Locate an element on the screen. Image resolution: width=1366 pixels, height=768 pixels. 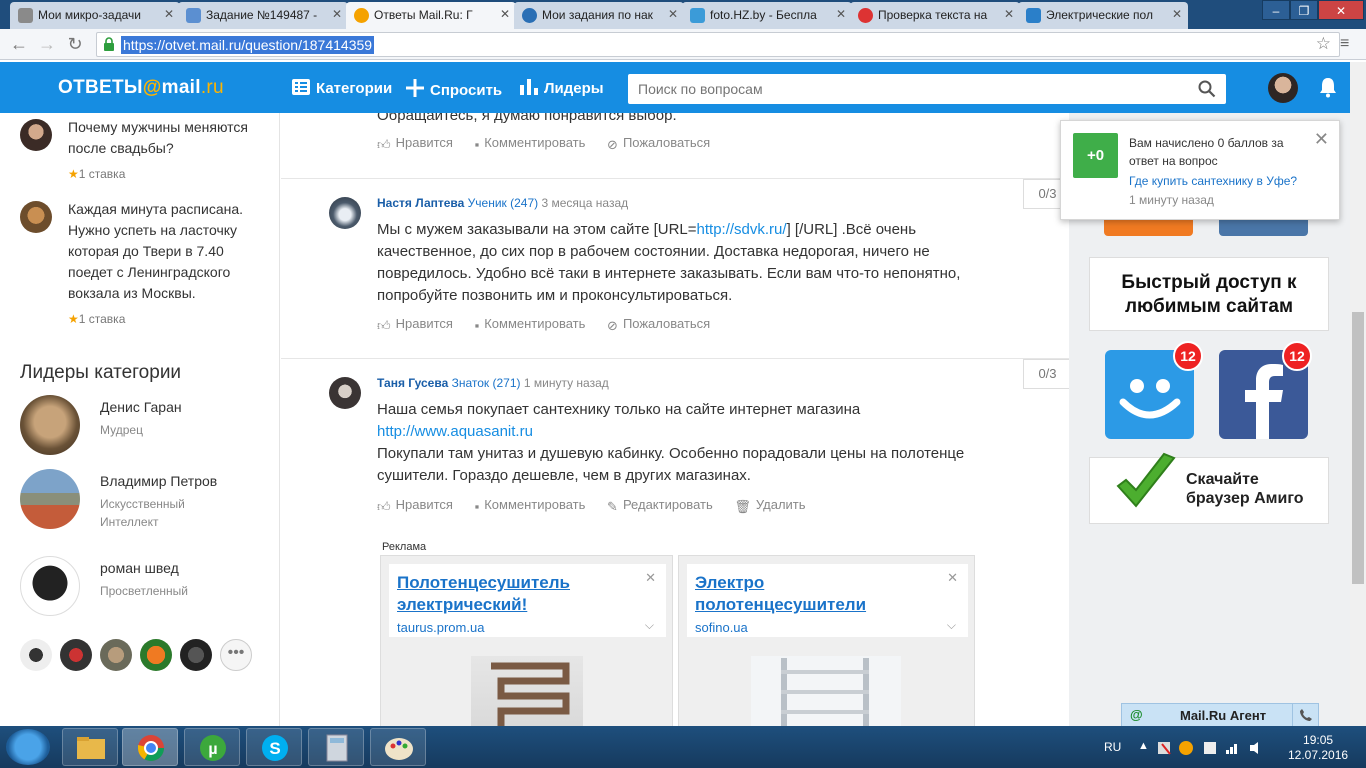
notification-question-link: Где купить сантехнику в Уфе? is located at coordinates (1213, 181).